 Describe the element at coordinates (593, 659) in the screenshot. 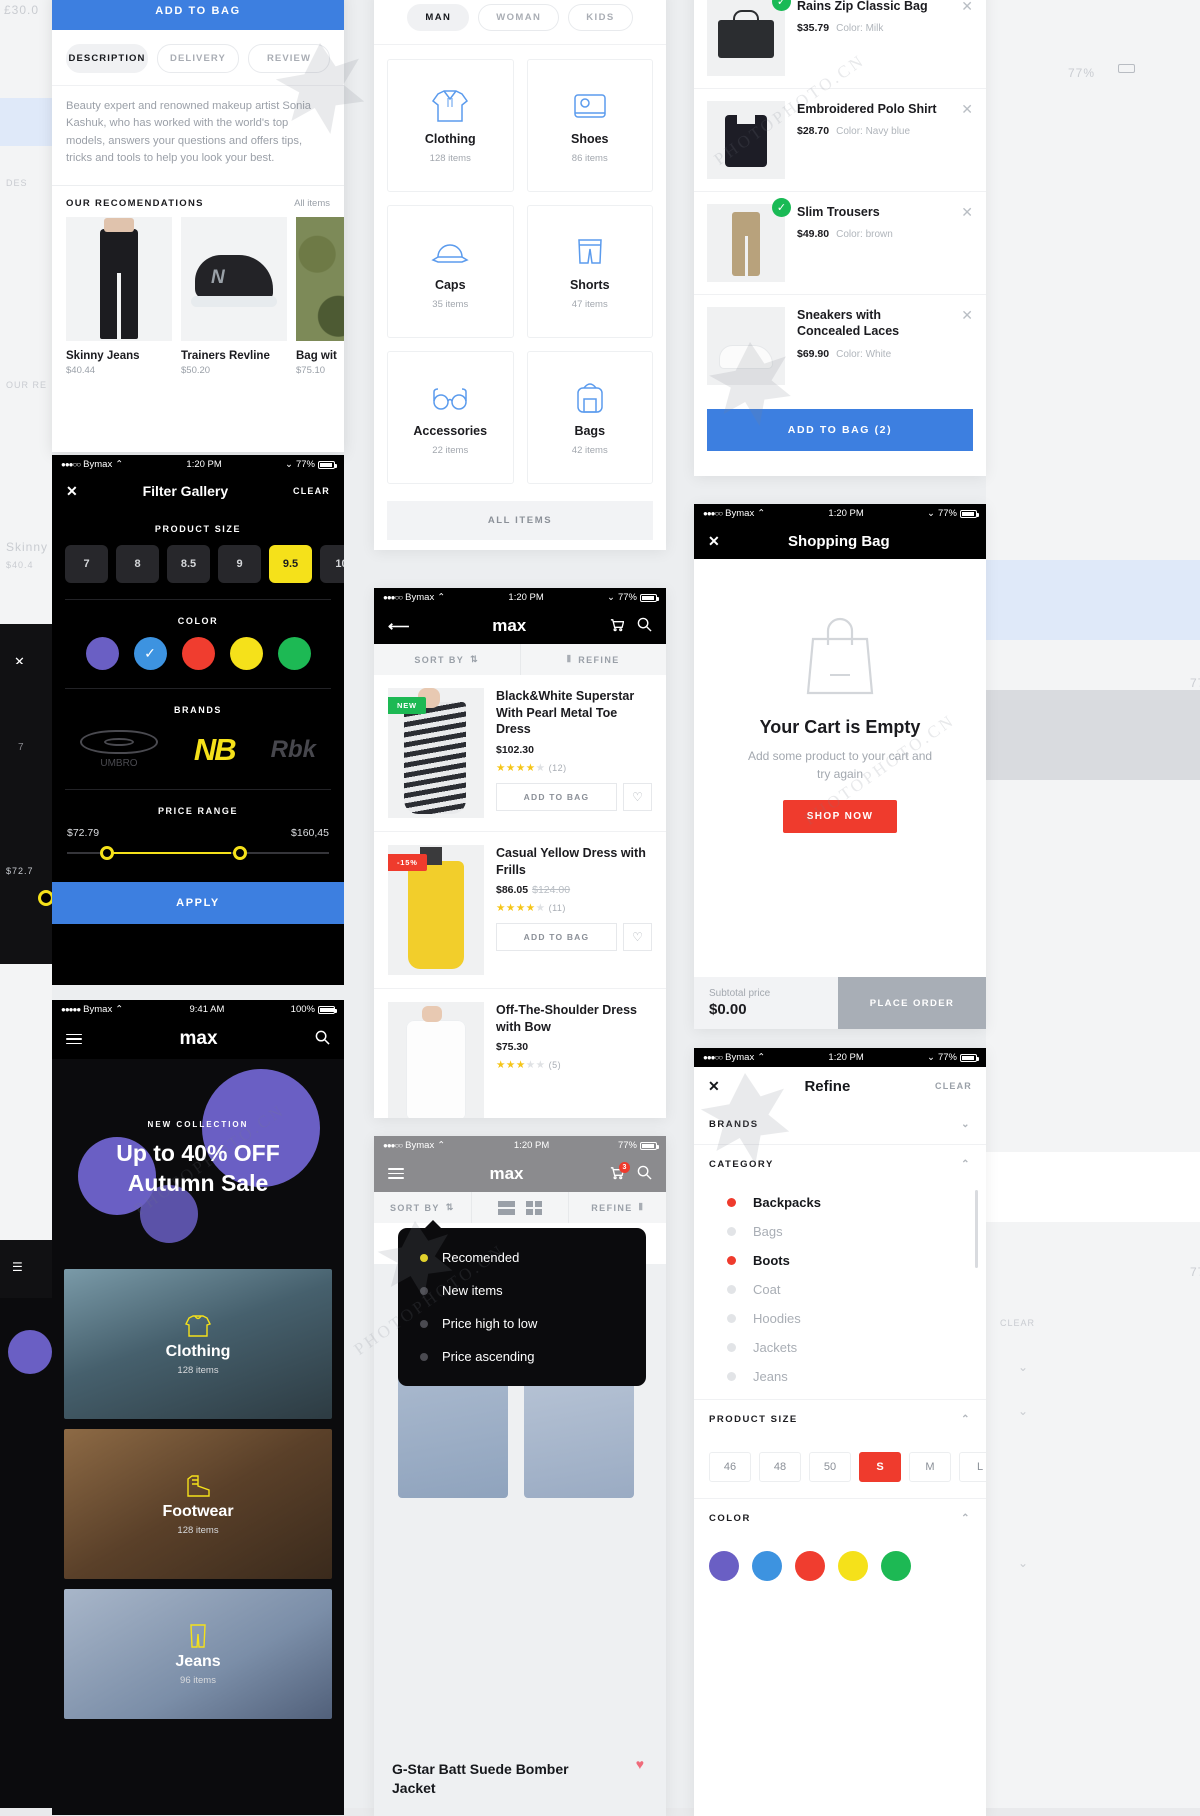

I see `refine-button: ⦀ REFINE` at that location.